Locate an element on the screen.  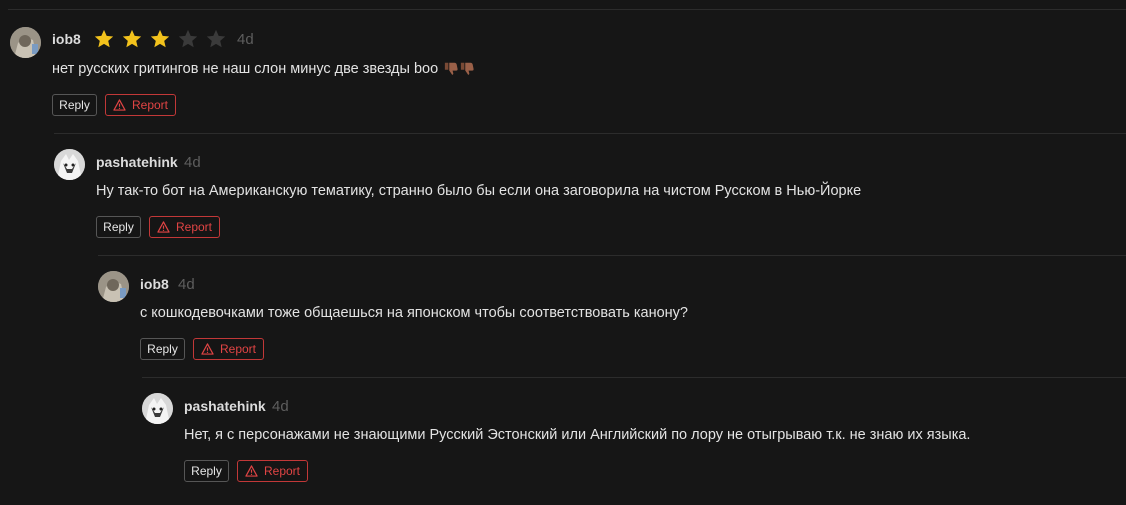
timestamp: 4d is located at coordinates (280, 406).